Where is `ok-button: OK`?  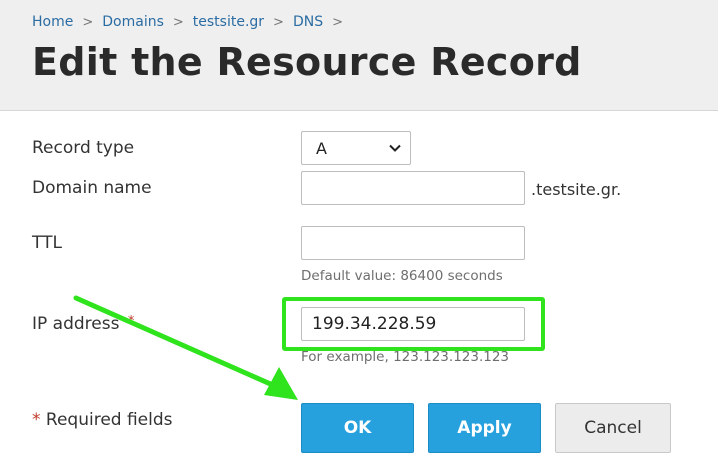 ok-button: OK is located at coordinates (357, 428).